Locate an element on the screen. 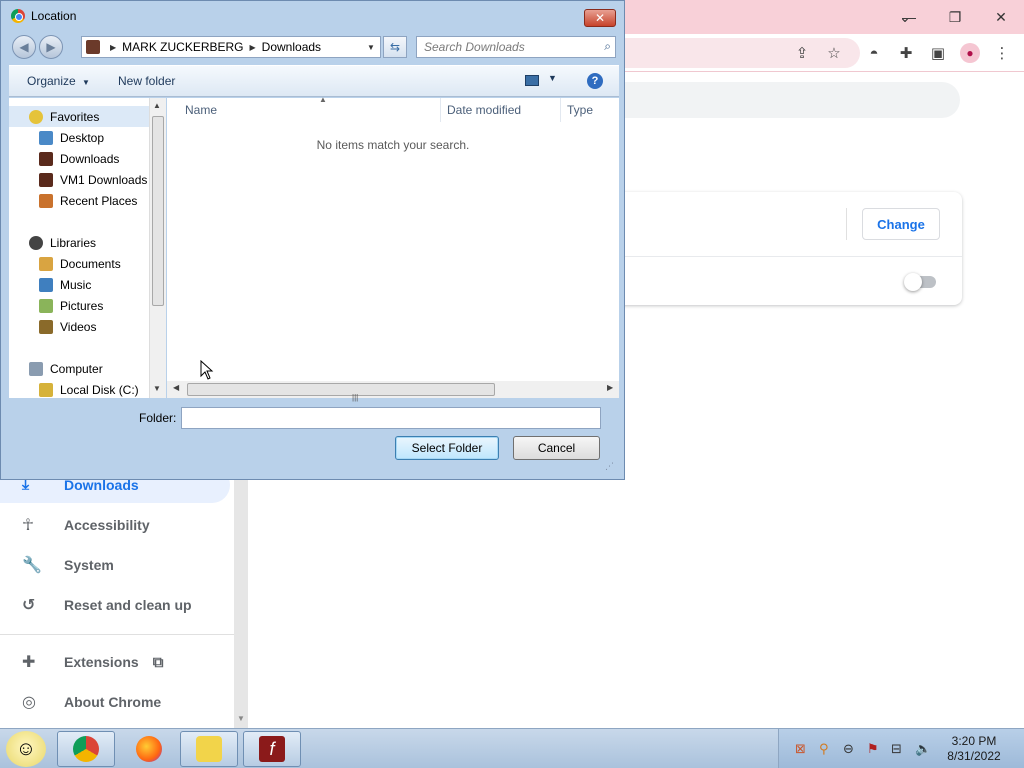 The image size is (1024, 768). sidebar-item-reset: ↺ Reset and clean up is located at coordinates (115, 605).